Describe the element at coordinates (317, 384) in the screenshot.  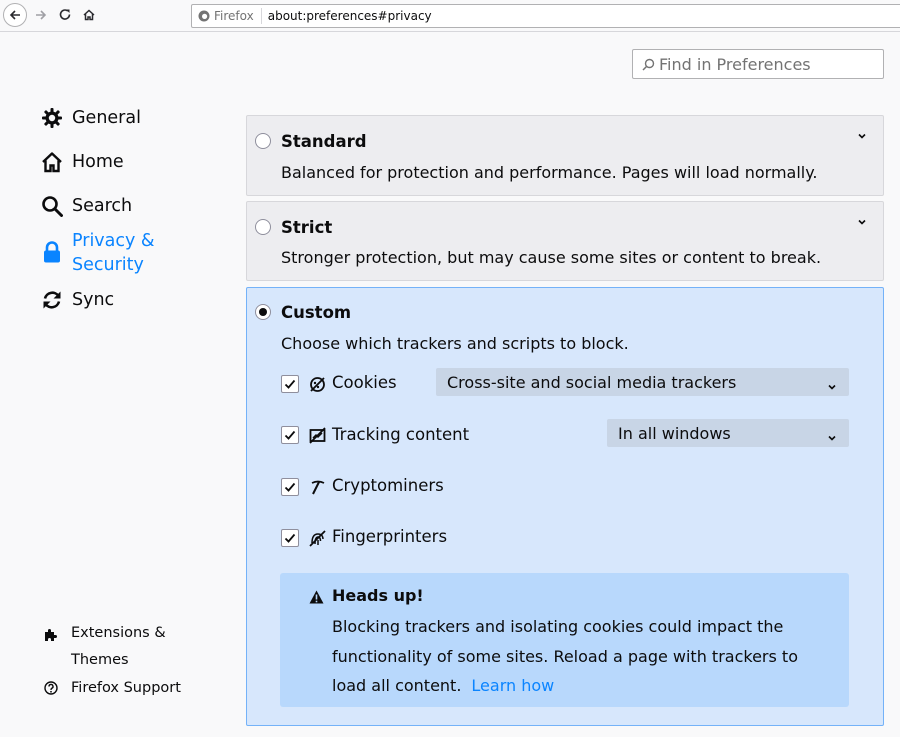
I see `cookie-icon` at that location.